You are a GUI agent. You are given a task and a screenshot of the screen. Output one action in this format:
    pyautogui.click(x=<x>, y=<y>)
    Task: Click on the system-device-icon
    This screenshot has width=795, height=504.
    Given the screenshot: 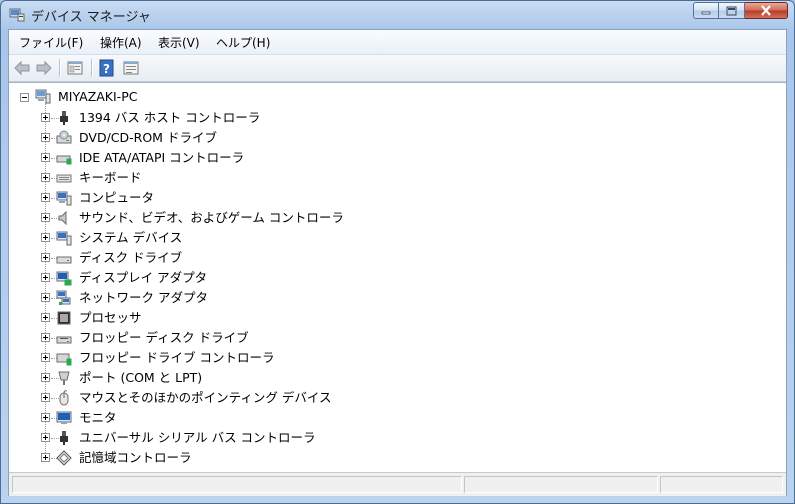 What is the action you would take?
    pyautogui.click(x=64, y=238)
    